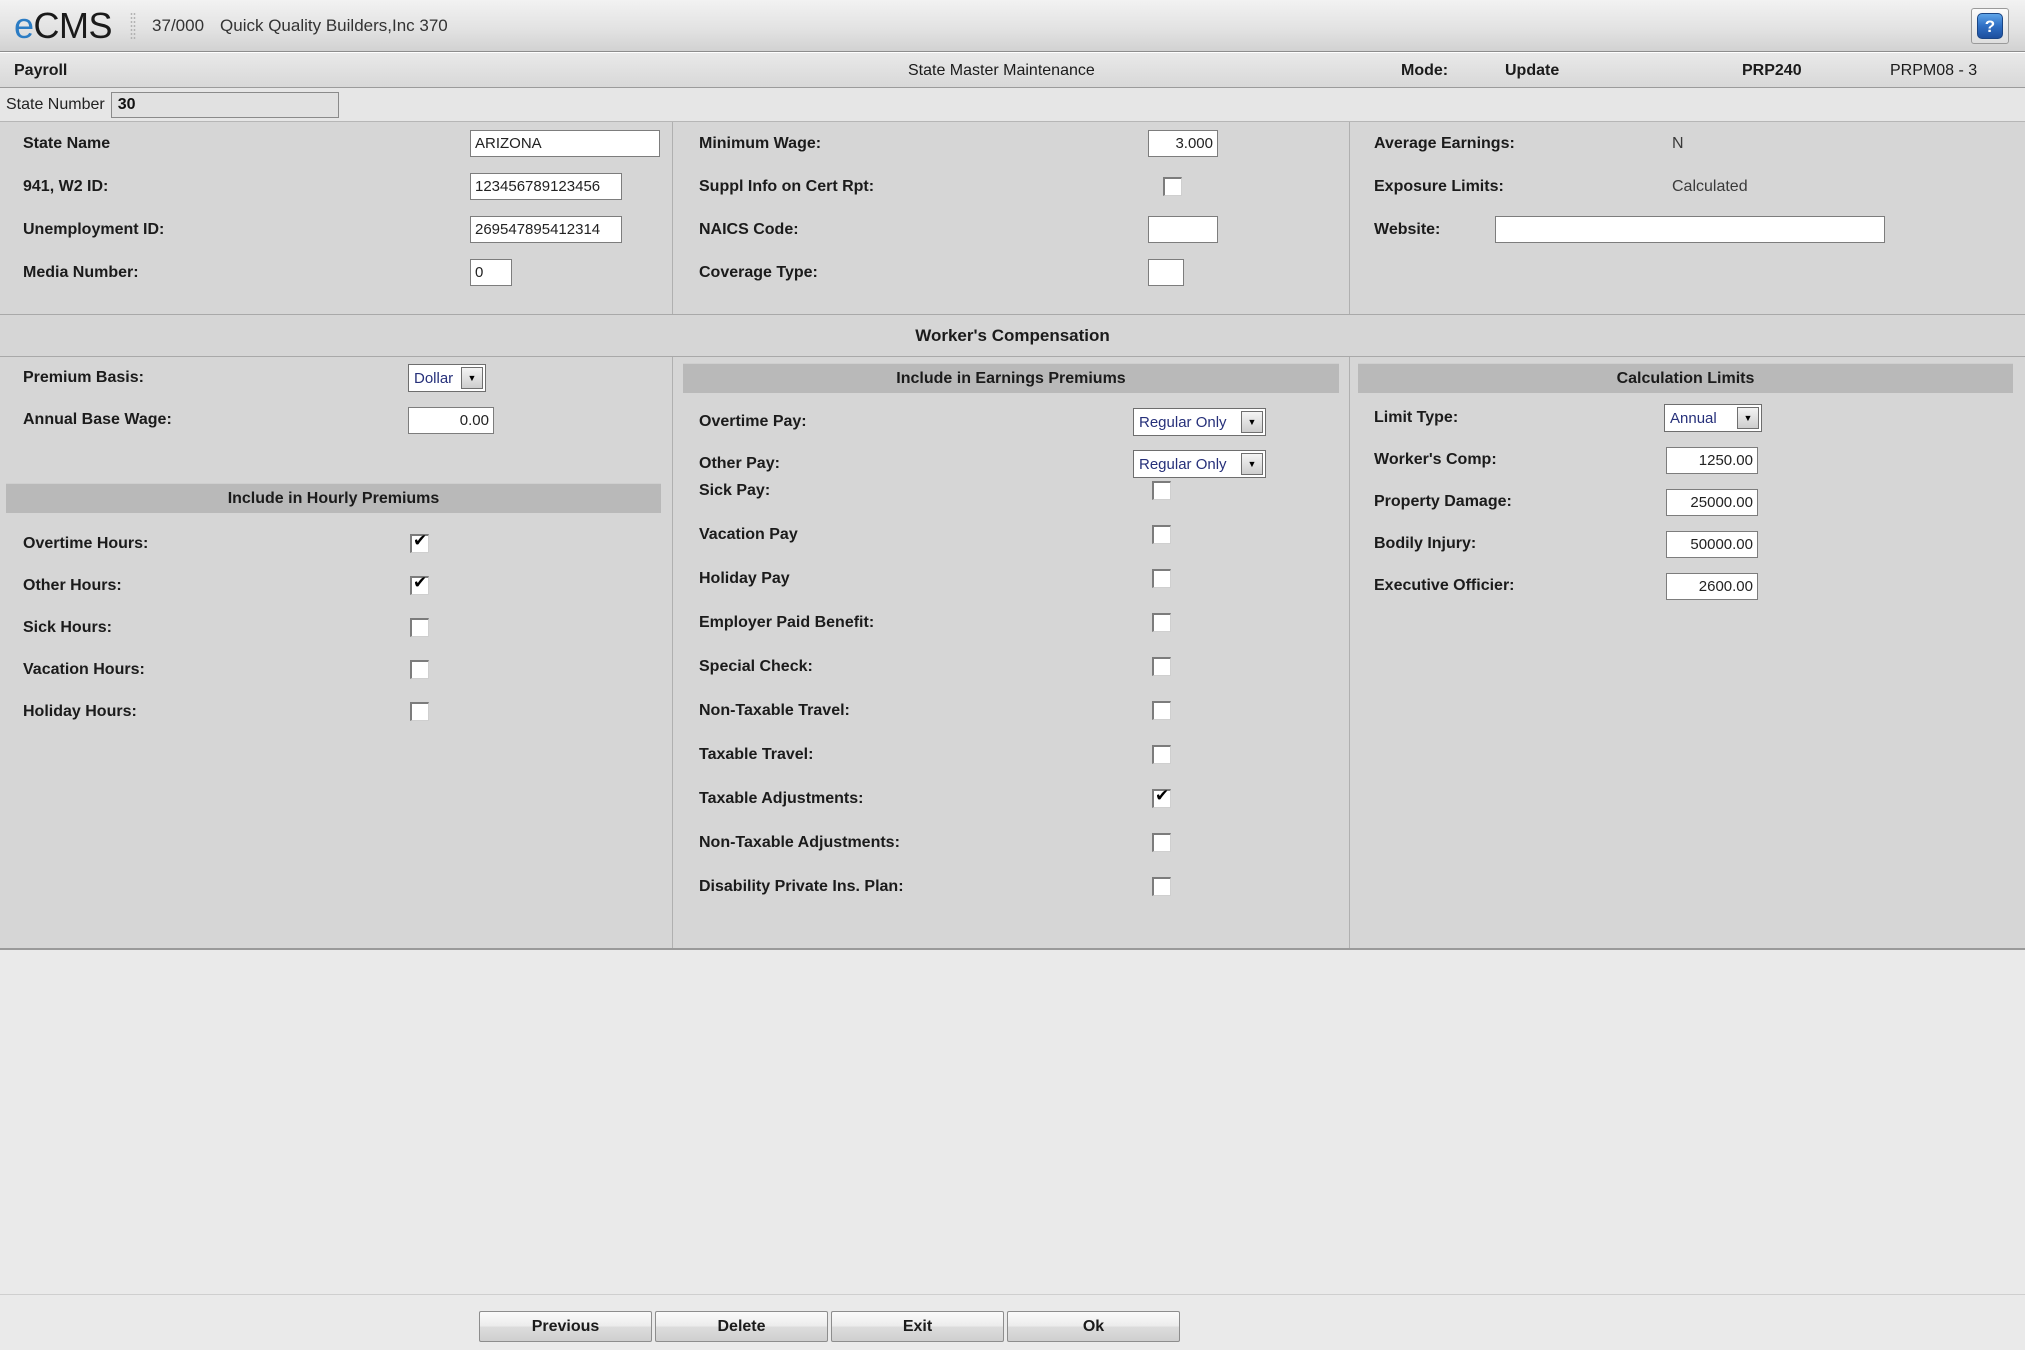  What do you see at coordinates (491, 272) in the screenshot?
I see `media-number-input: 0` at bounding box center [491, 272].